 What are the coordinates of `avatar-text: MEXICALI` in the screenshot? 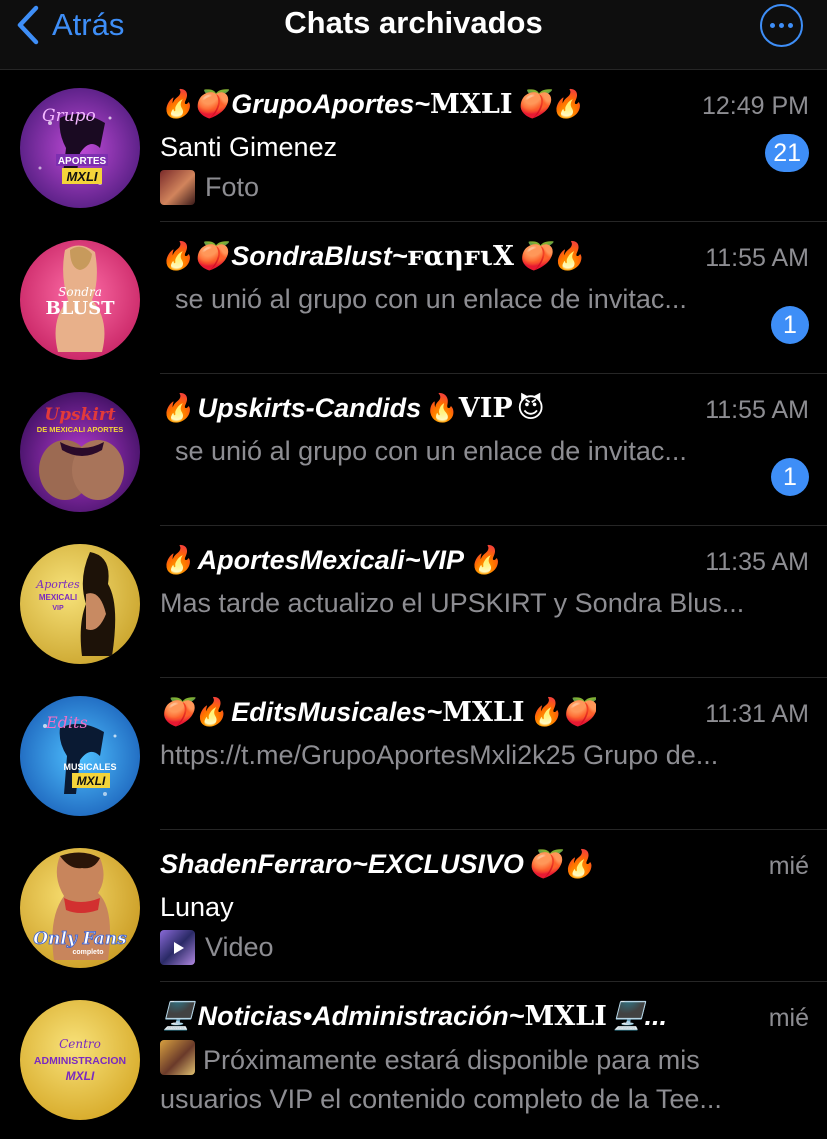 It's located at (58, 597).